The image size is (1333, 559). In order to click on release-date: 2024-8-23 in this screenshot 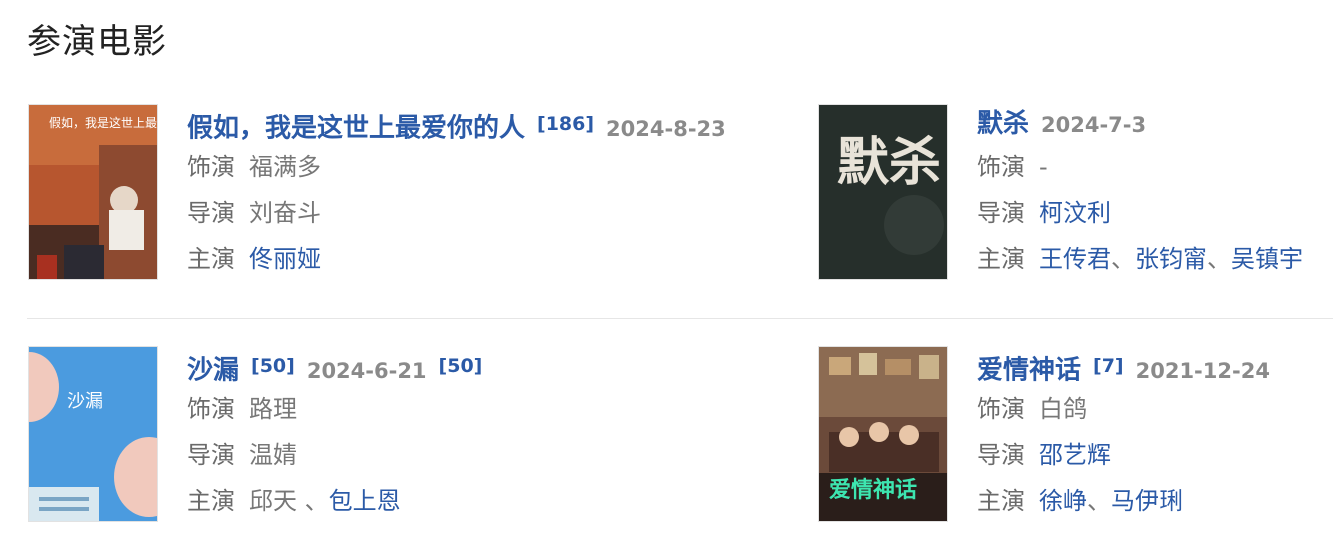, I will do `click(666, 129)`.